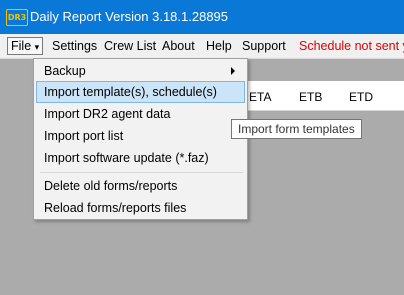  Describe the element at coordinates (178, 46) in the screenshot. I see `menu-about: About` at that location.